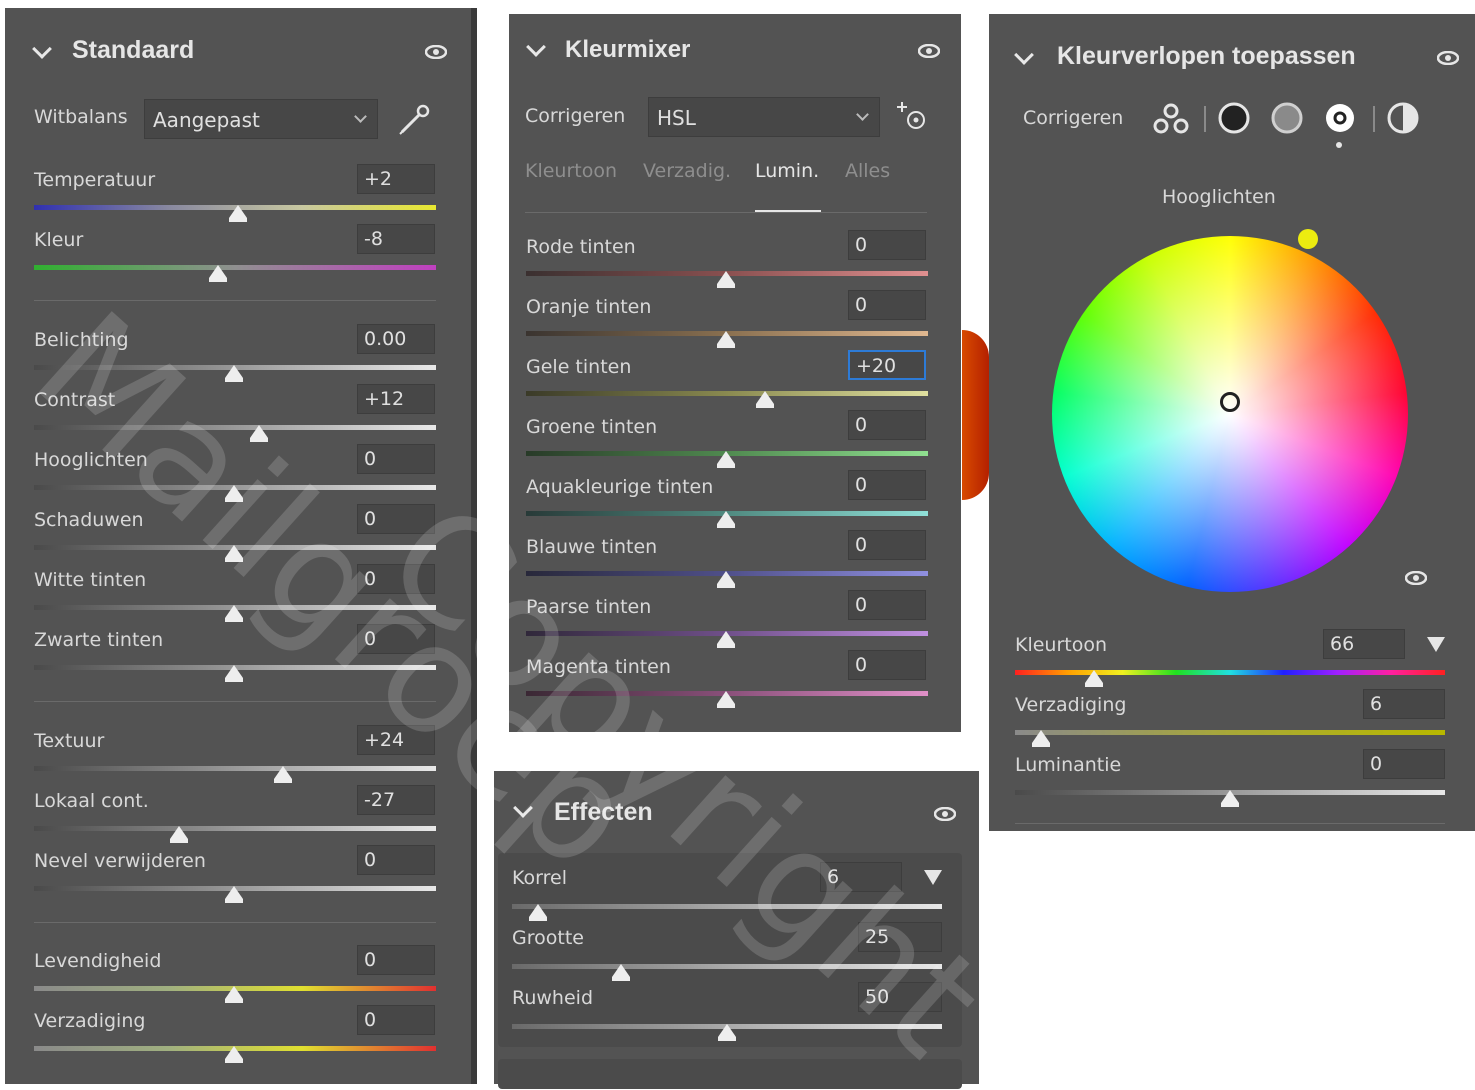 Image resolution: width=1475 pixels, height=1090 pixels. What do you see at coordinates (736, 799) in the screenshot?
I see `effecten-header: Effecten` at bounding box center [736, 799].